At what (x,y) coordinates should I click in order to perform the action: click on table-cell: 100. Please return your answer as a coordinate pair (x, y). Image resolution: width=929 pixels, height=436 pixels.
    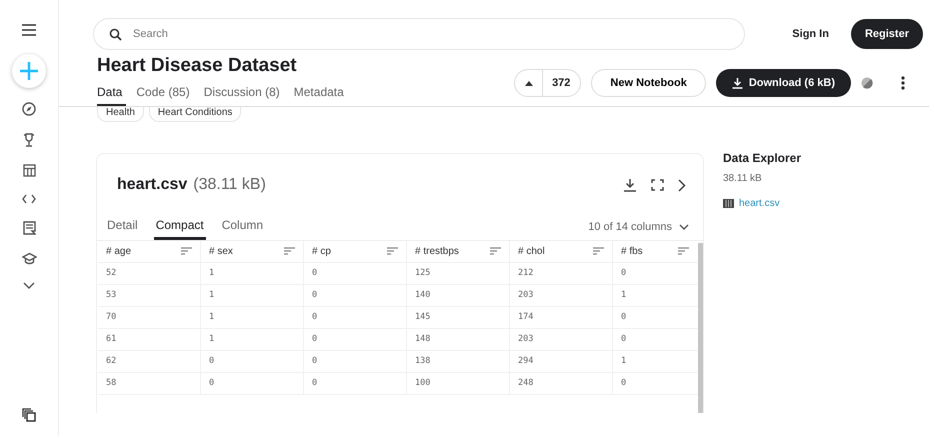
    Looking at the image, I should click on (458, 383).